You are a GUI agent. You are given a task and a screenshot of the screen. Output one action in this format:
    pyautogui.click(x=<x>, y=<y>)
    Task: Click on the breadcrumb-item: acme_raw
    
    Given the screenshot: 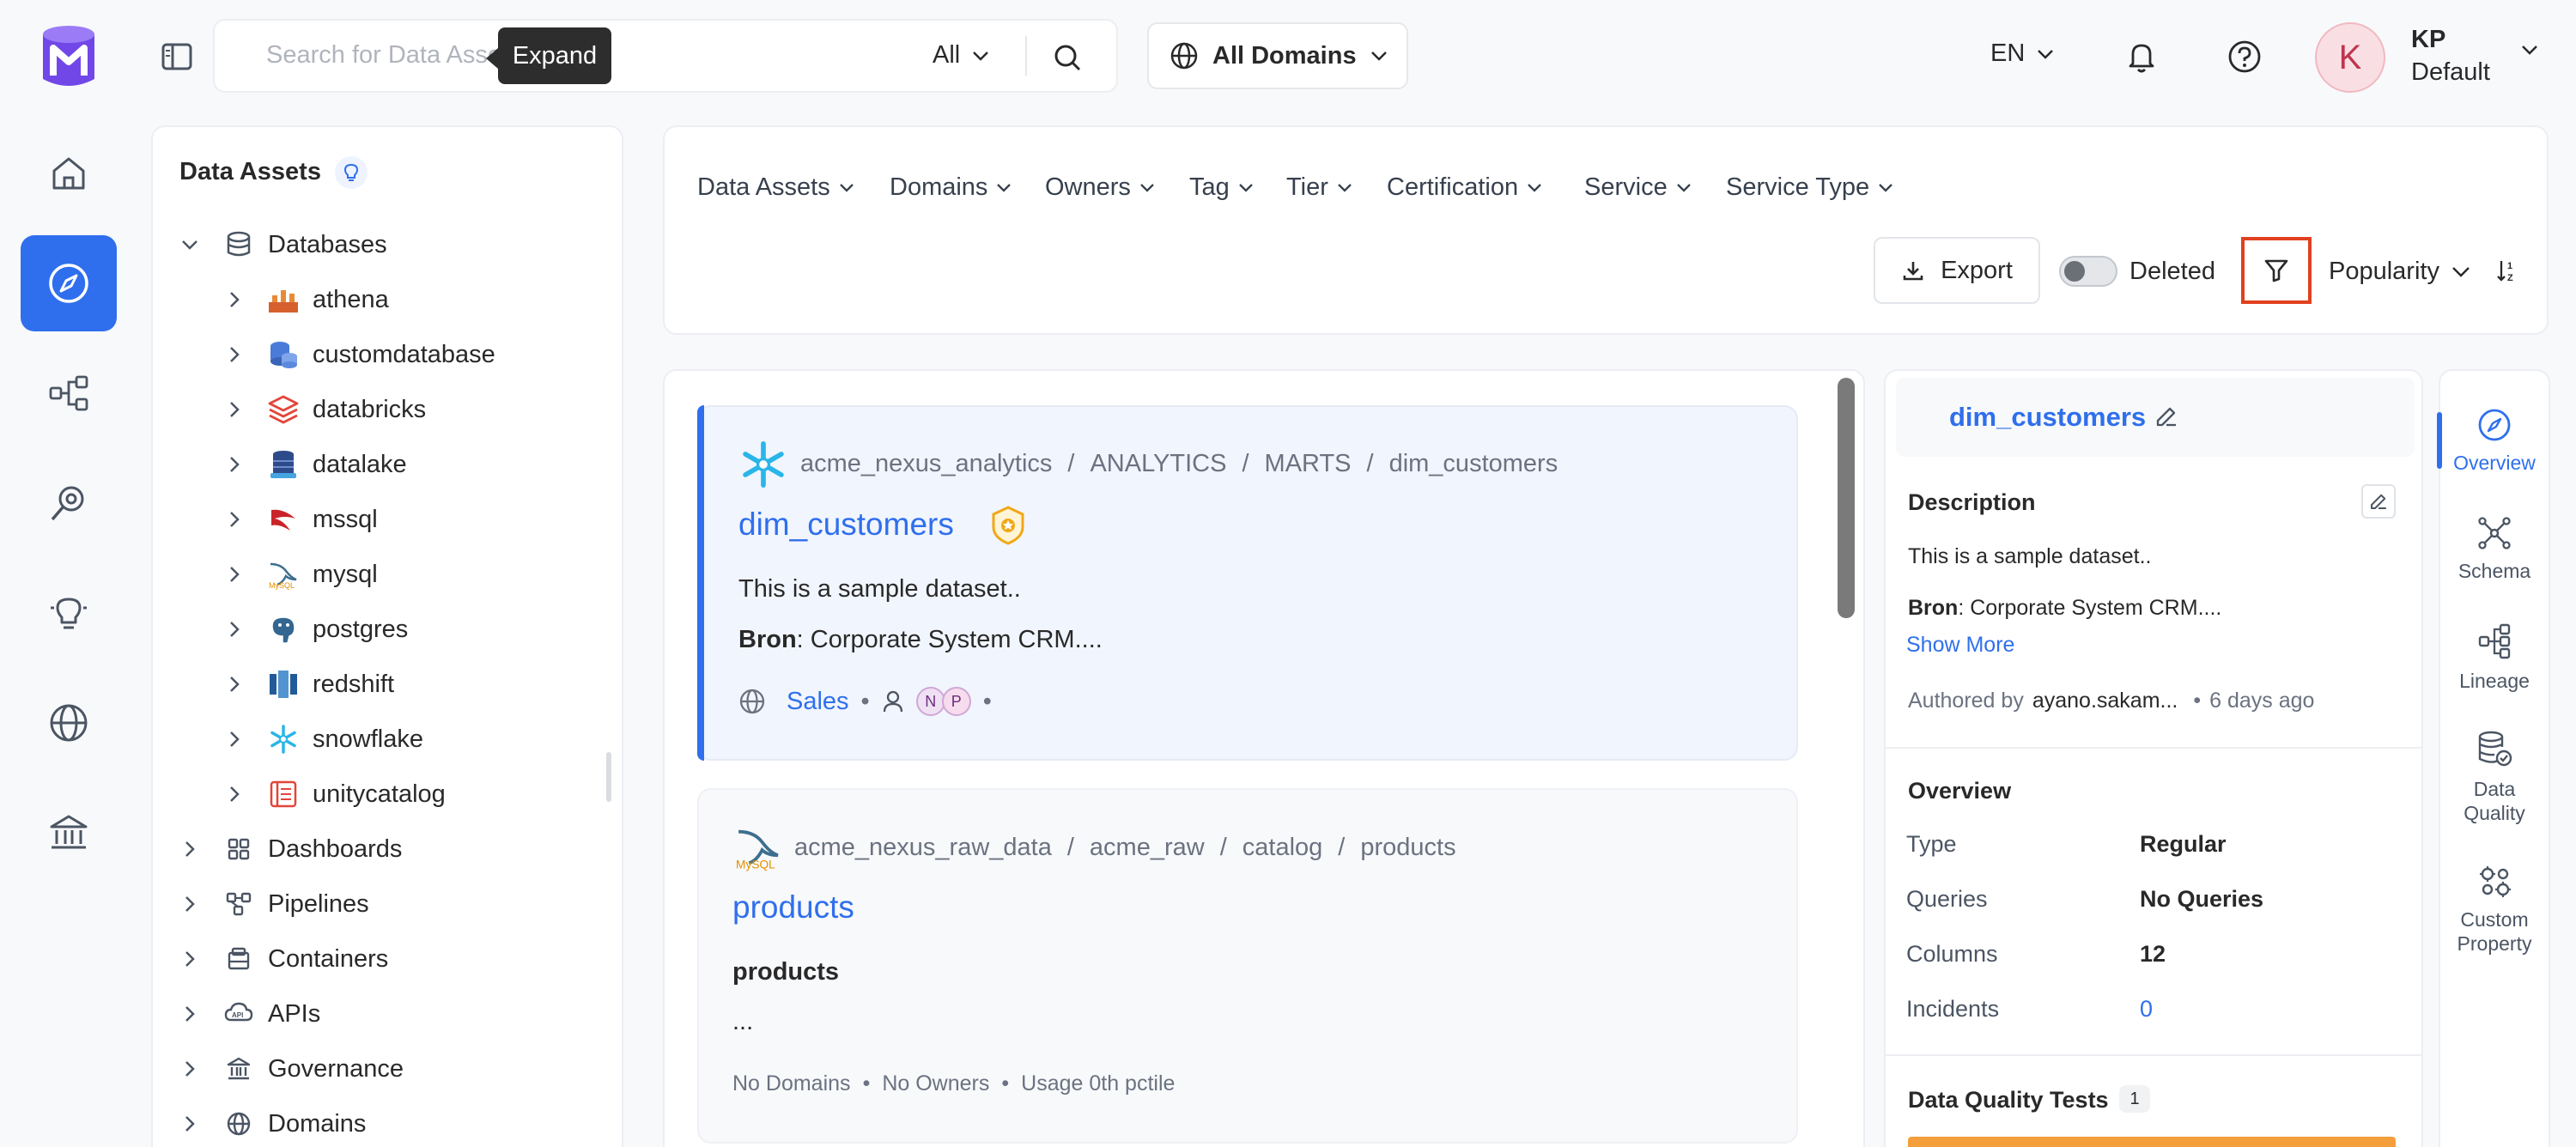 What is the action you would take?
    pyautogui.click(x=1147, y=848)
    